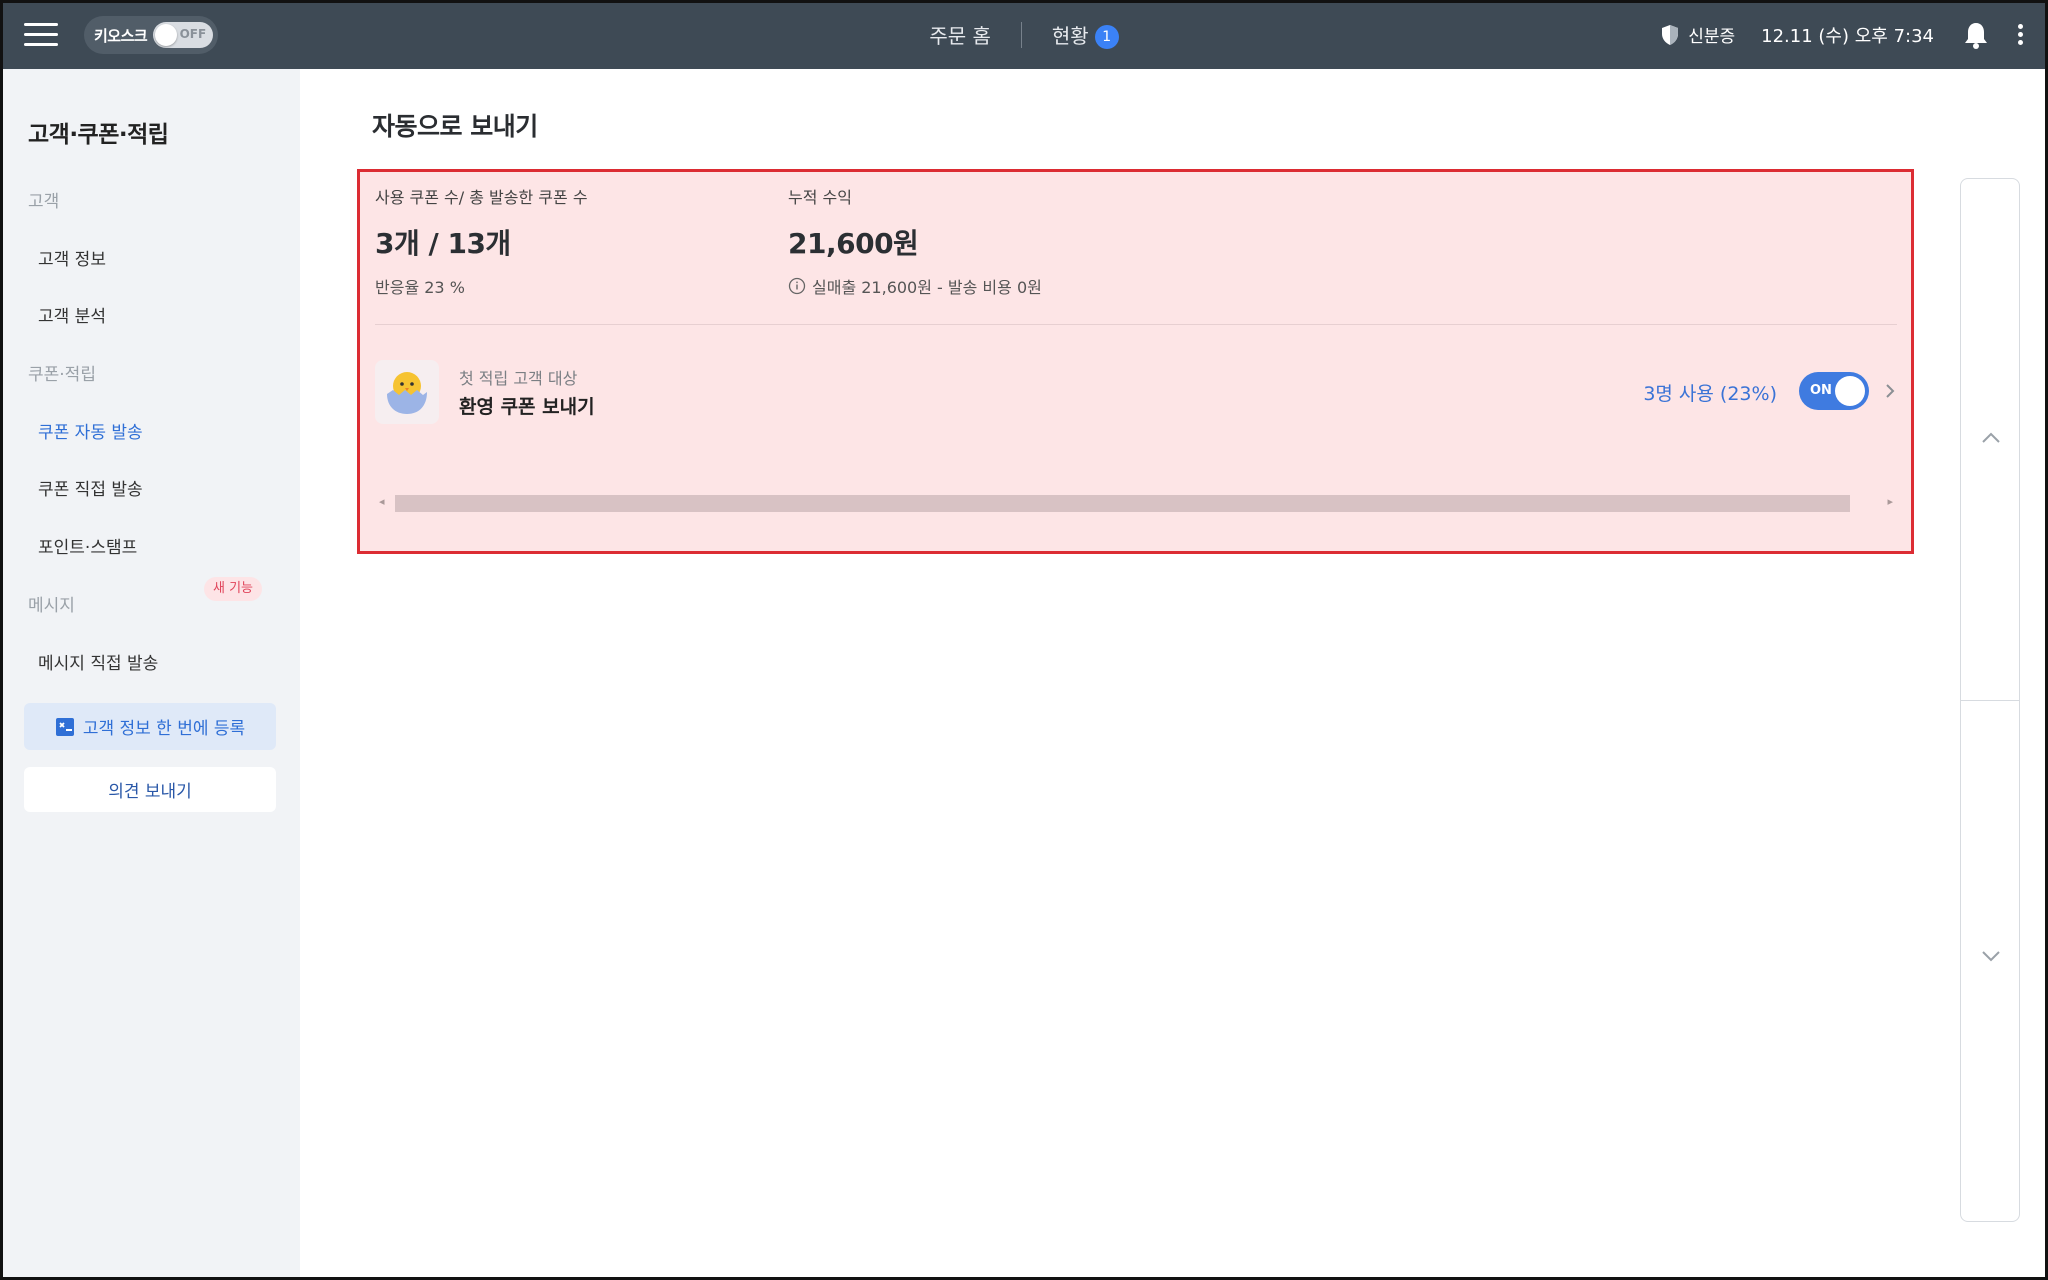 The height and width of the screenshot is (1280, 2048). I want to click on sidebar-item-coupon-direct: 쿠폰 직접 발송, so click(90, 487).